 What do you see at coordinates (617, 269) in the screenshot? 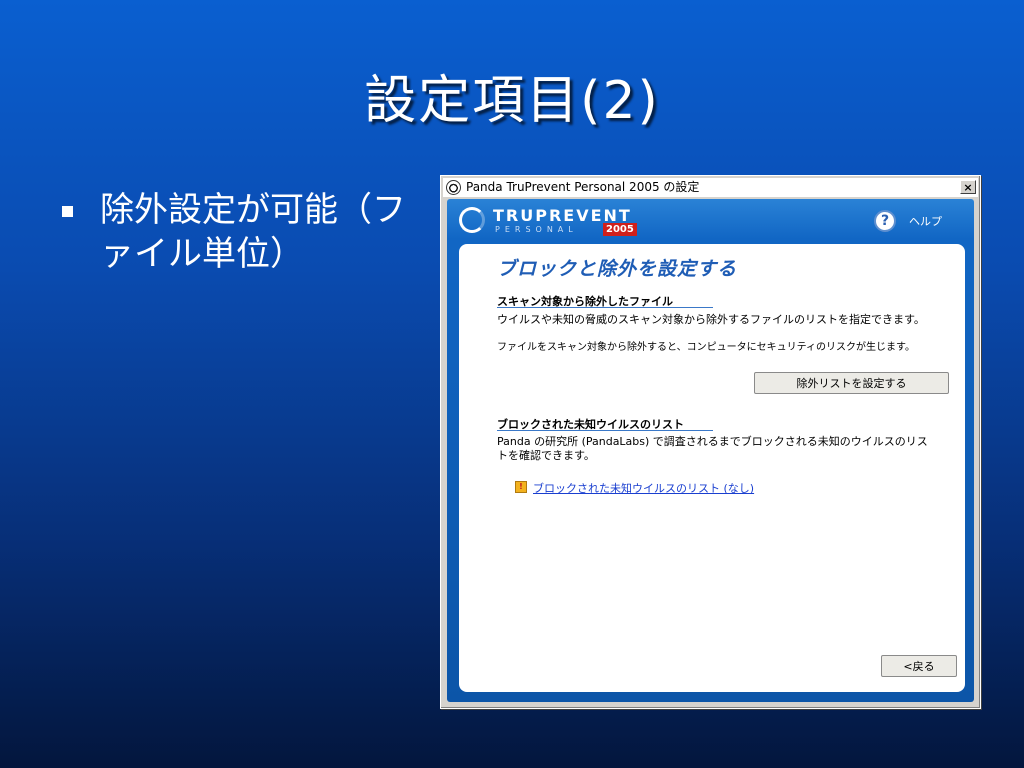
I see `panel-title: ブロックと除外を設定する` at bounding box center [617, 269].